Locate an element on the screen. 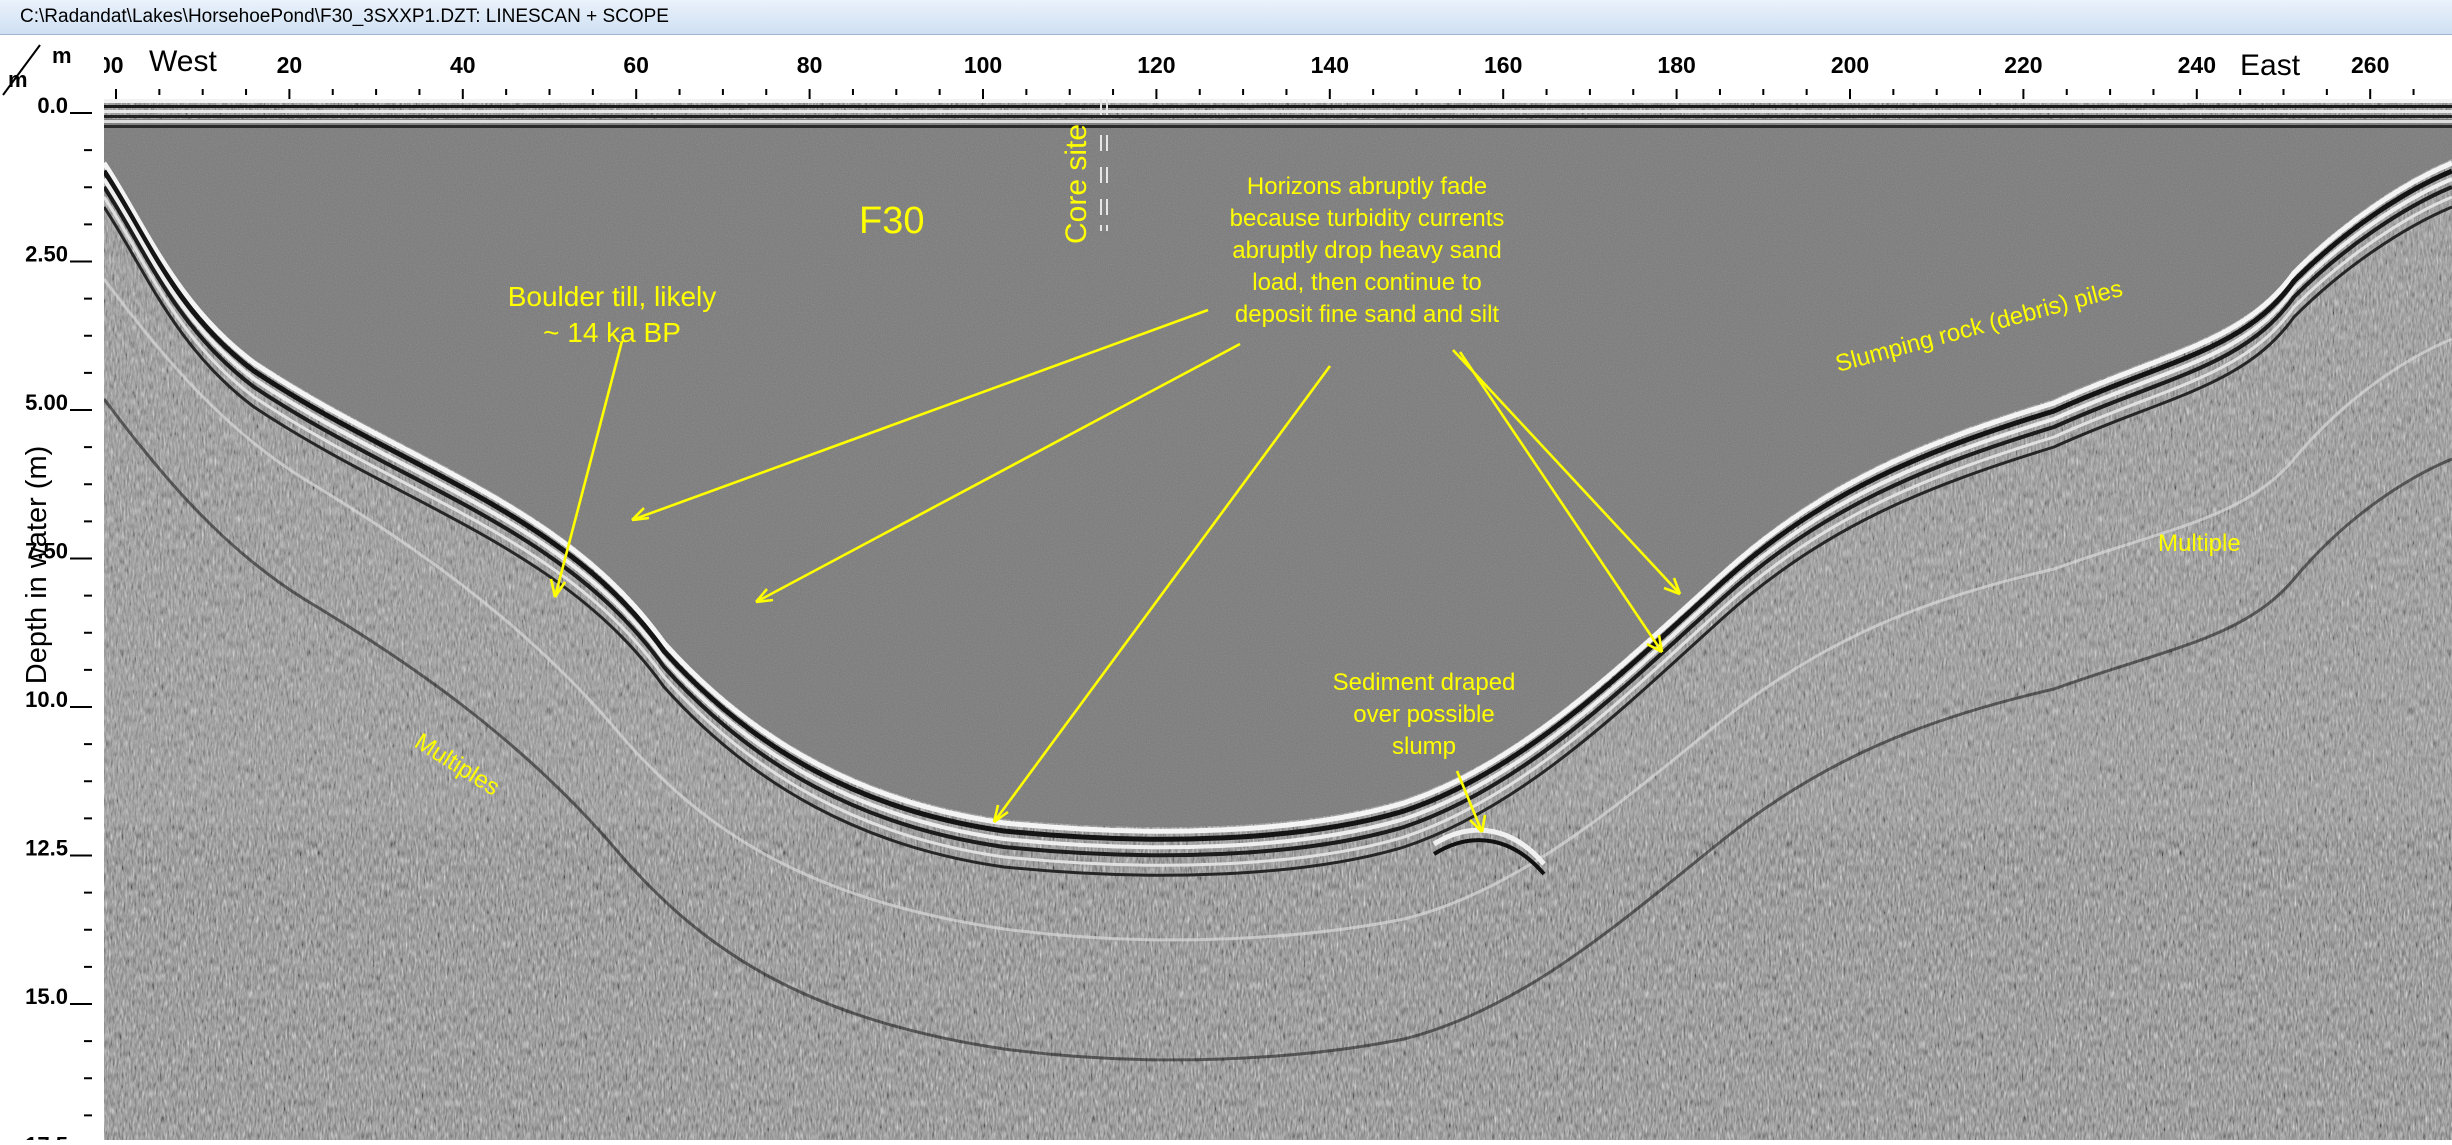  arrow-boulder-till is located at coordinates (588, 469).